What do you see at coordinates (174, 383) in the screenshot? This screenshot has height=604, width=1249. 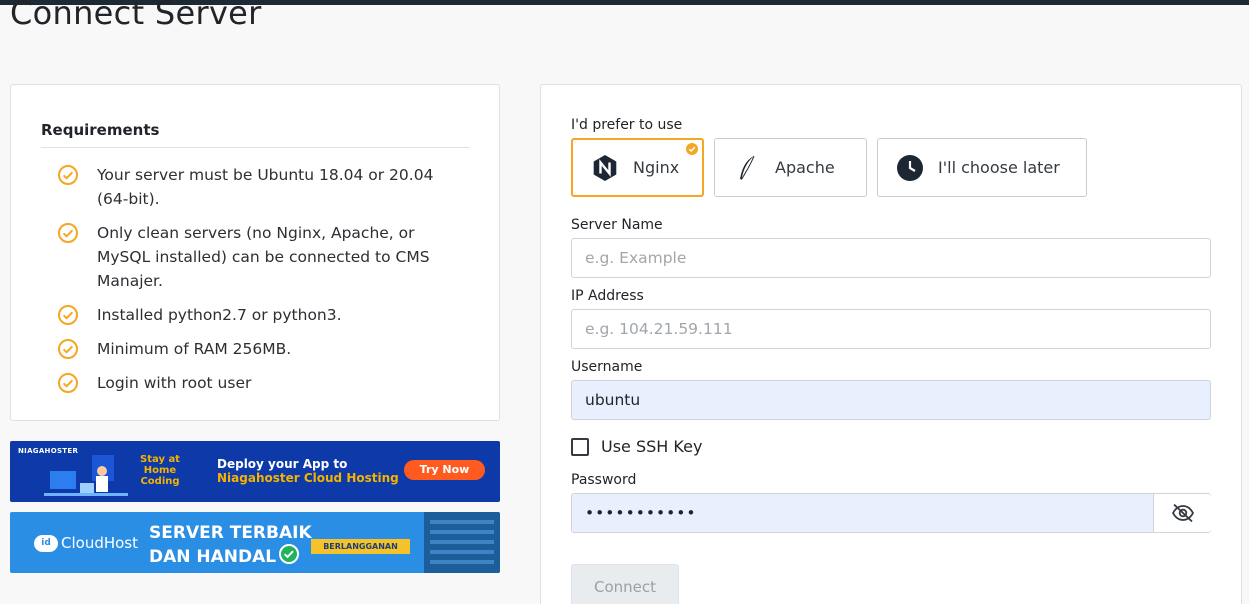 I see `requirement-text: Login with root user` at bounding box center [174, 383].